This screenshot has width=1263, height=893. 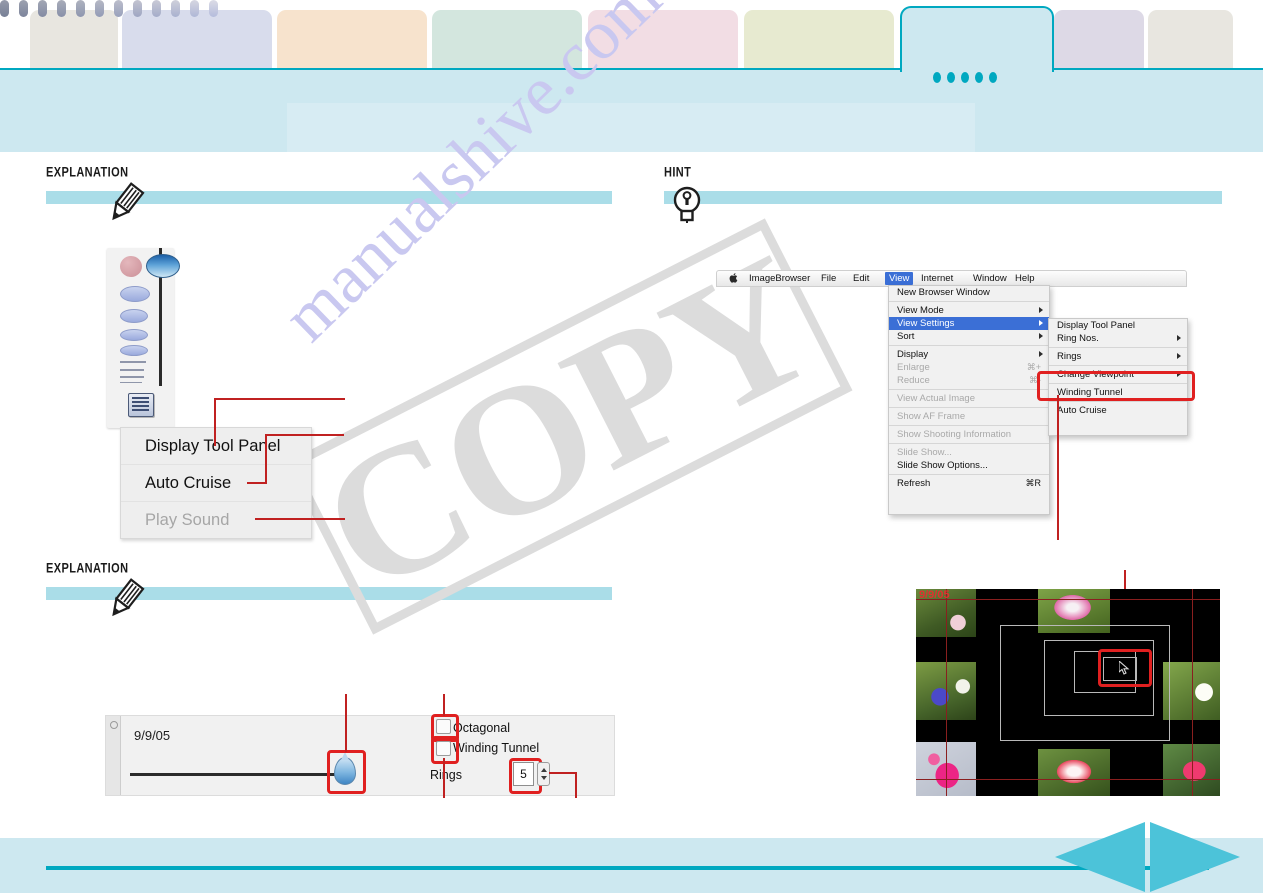 What do you see at coordinates (943, 292) in the screenshot?
I see `menu-item-label: New Browser Window` at bounding box center [943, 292].